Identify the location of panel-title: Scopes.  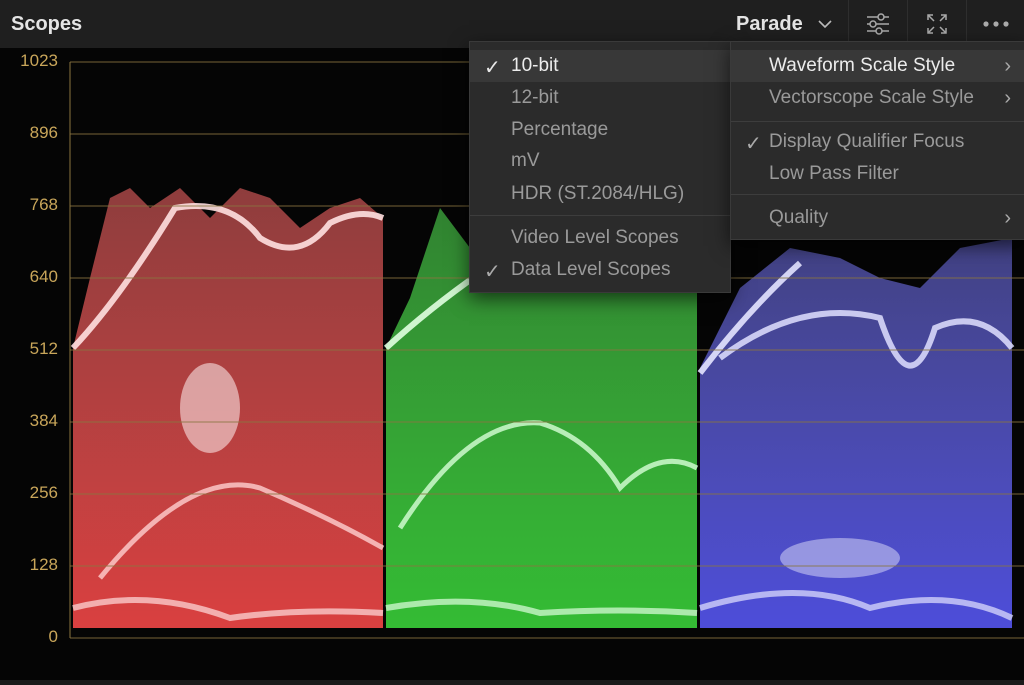
(47, 24).